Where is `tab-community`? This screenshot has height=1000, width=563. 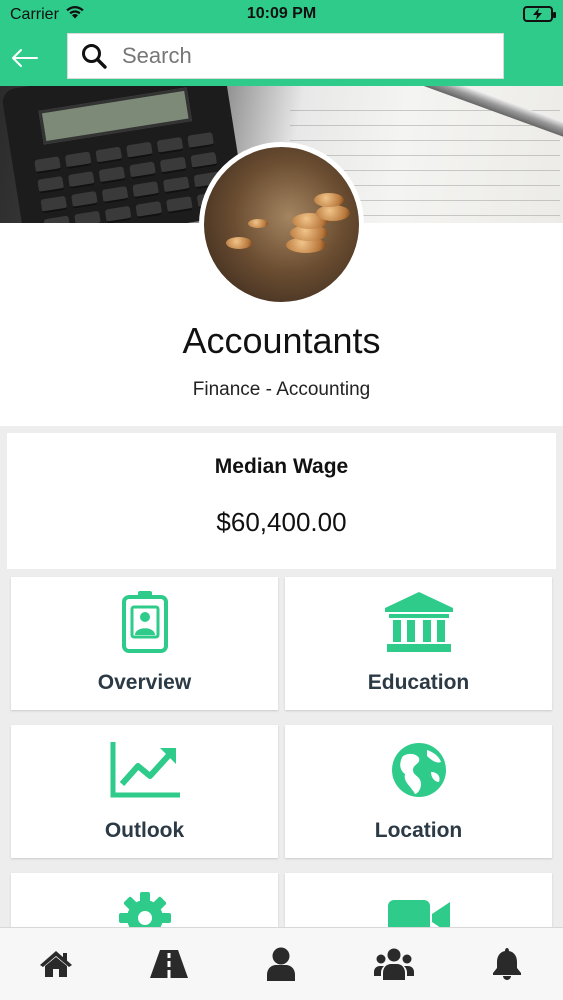
tab-community is located at coordinates (394, 964).